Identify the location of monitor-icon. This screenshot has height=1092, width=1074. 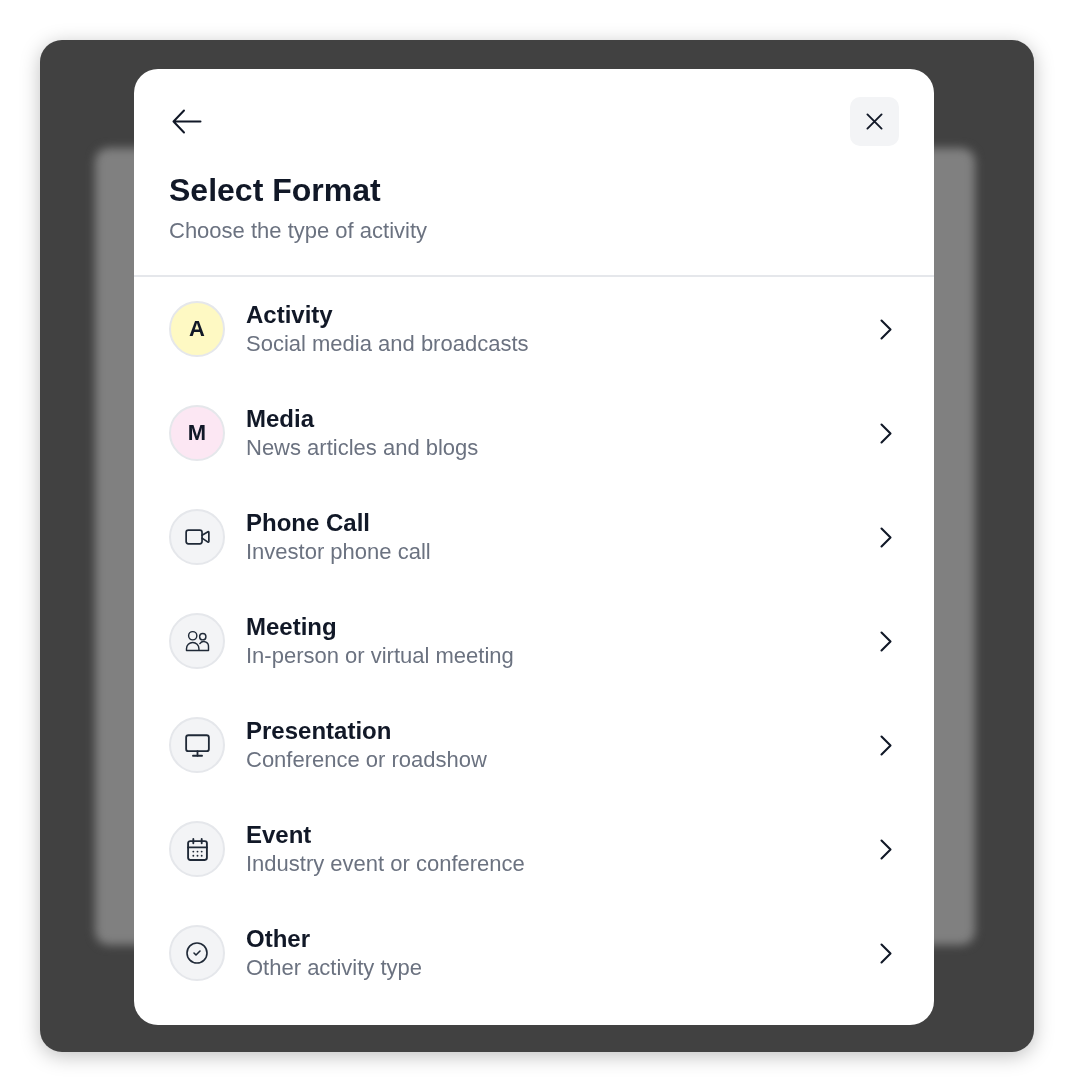
(197, 745).